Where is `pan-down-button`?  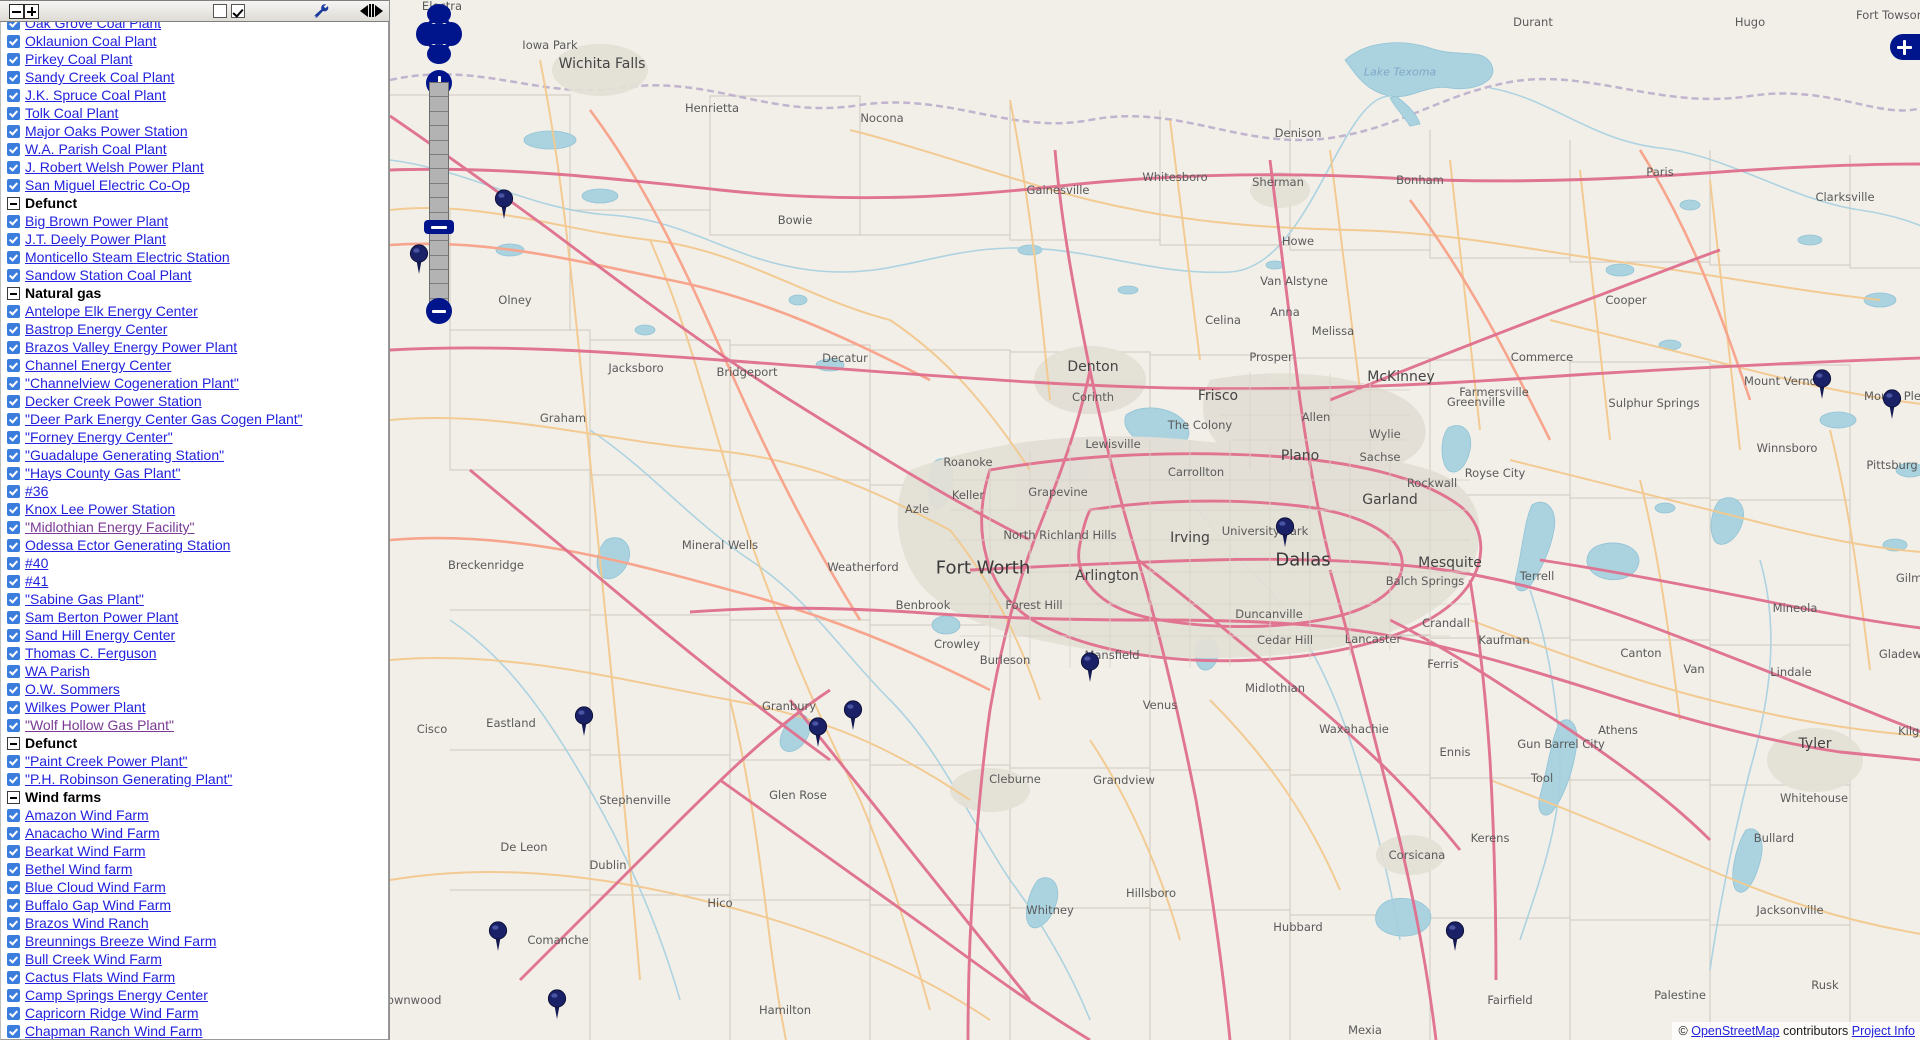
pan-down-button is located at coordinates (439, 54).